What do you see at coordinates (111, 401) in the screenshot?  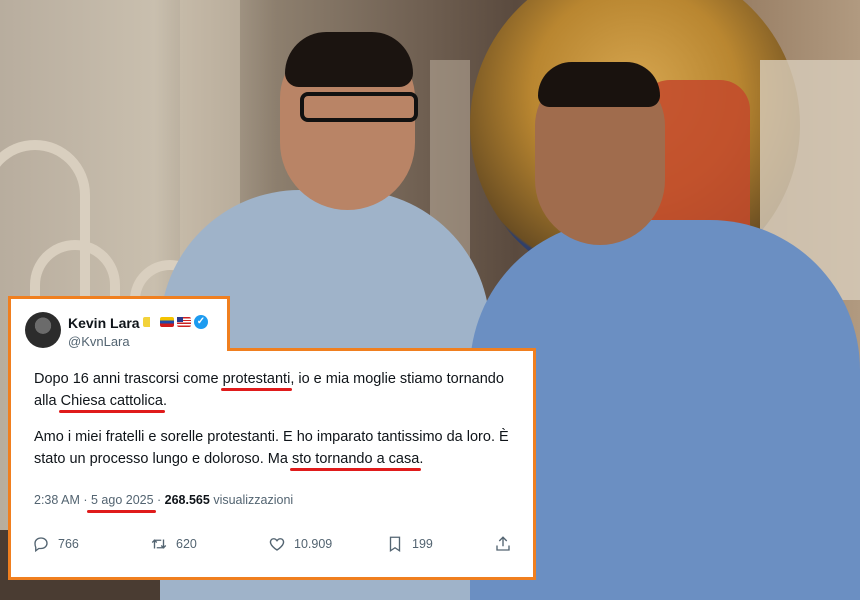 I see `highlight-chiesa-cattolica: Chiesa cattolica` at bounding box center [111, 401].